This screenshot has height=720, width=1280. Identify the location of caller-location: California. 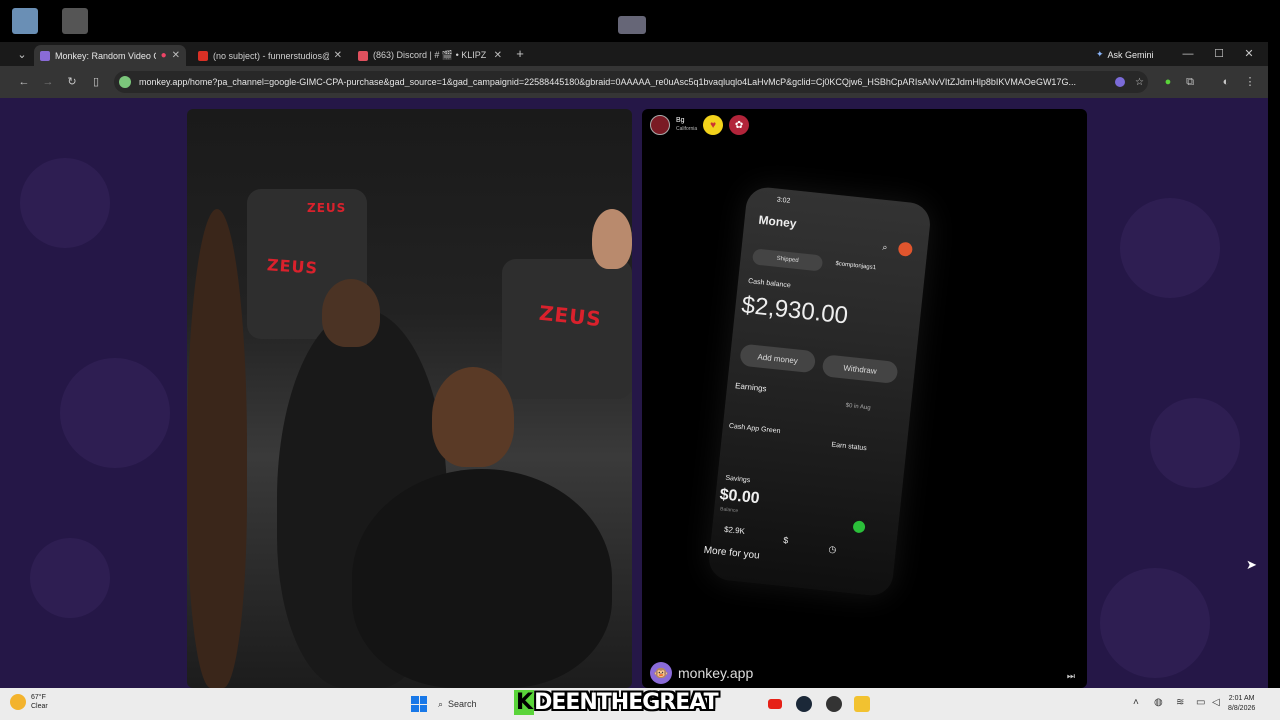
(687, 129).